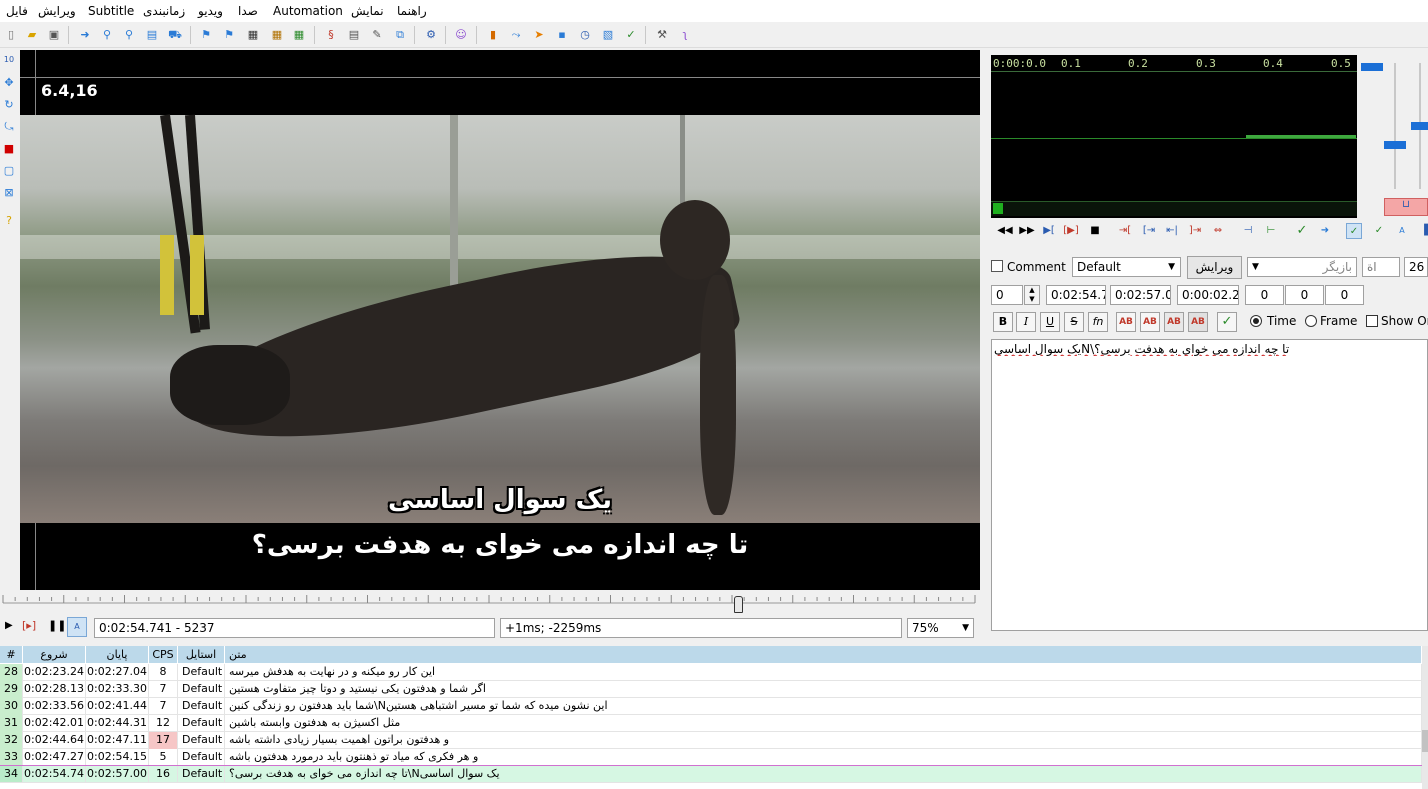 This screenshot has width=1428, height=789. What do you see at coordinates (9, 149) in the screenshot?
I see `scale-tool-icon: ■` at bounding box center [9, 149].